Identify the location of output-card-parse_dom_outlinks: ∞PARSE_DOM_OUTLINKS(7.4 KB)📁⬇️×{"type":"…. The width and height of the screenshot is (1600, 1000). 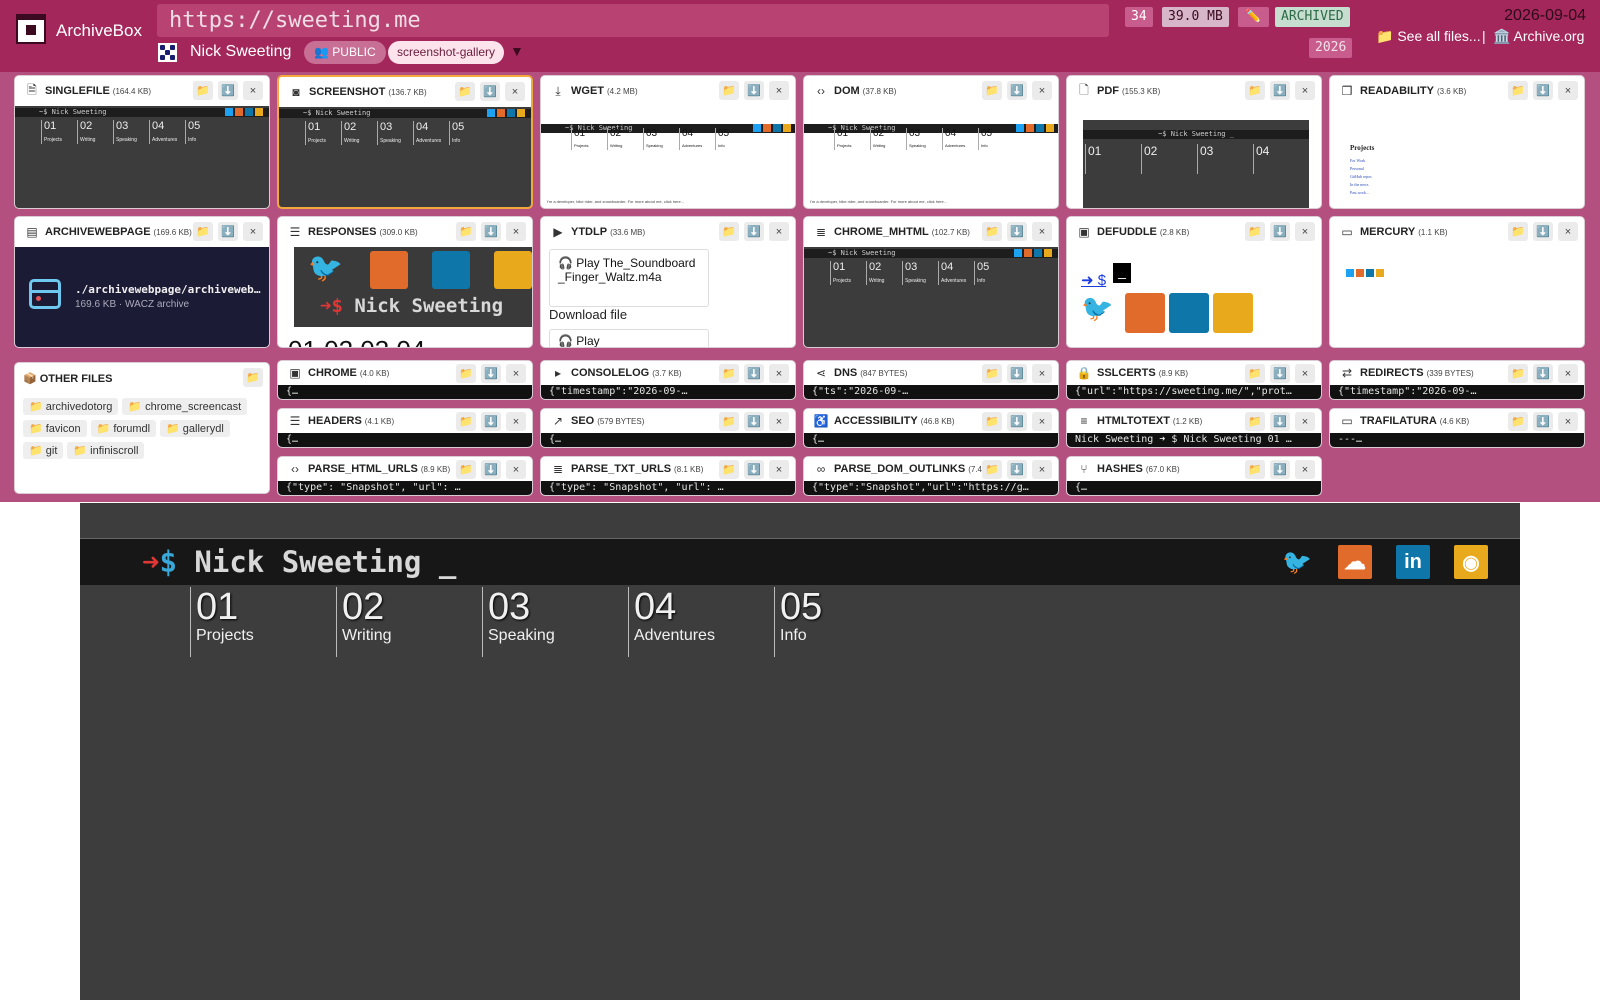
(931, 476).